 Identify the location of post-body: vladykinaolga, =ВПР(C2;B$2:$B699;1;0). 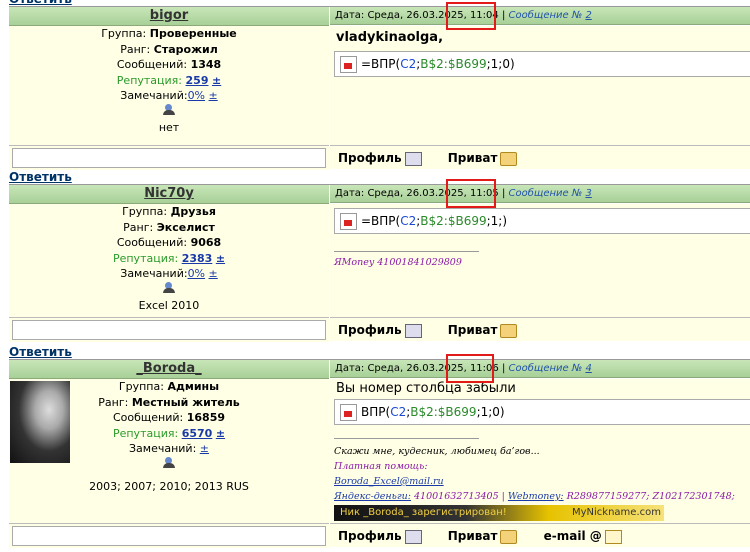
(540, 85).